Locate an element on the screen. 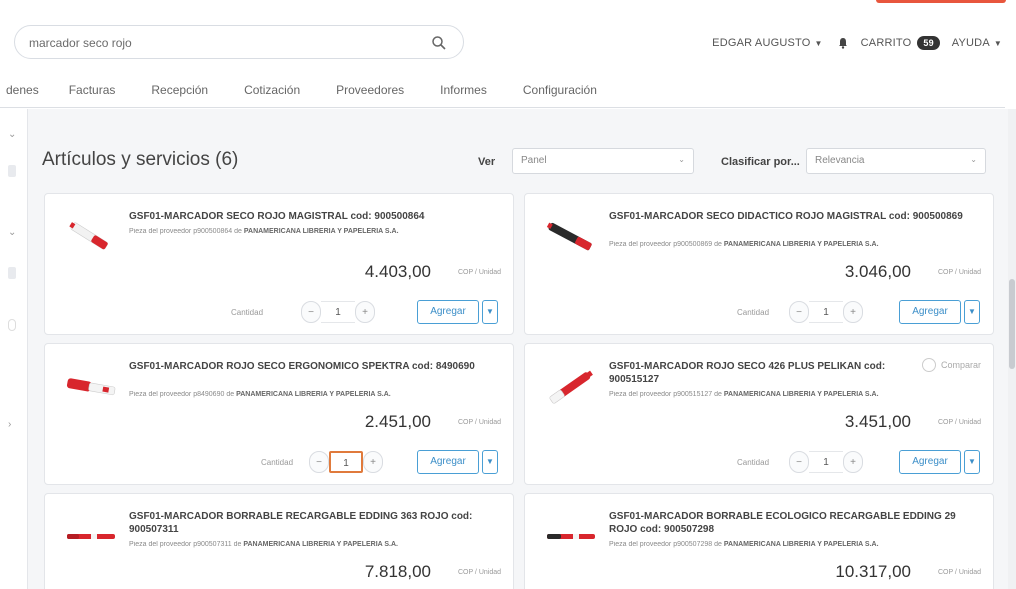 The height and width of the screenshot is (589, 1016). tab-cotizacion: Cotización is located at coordinates (272, 90).